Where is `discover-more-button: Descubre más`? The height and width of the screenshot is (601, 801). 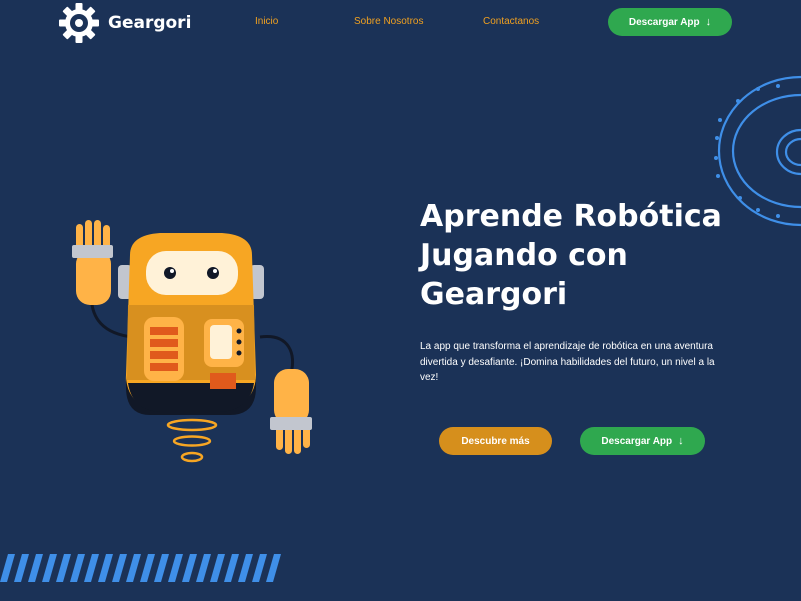
discover-more-button: Descubre más is located at coordinates (495, 441).